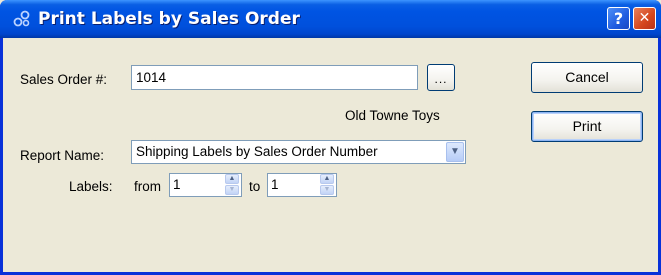 The width and height of the screenshot is (661, 275). I want to click on report-name-label: Report Name:, so click(62, 155).